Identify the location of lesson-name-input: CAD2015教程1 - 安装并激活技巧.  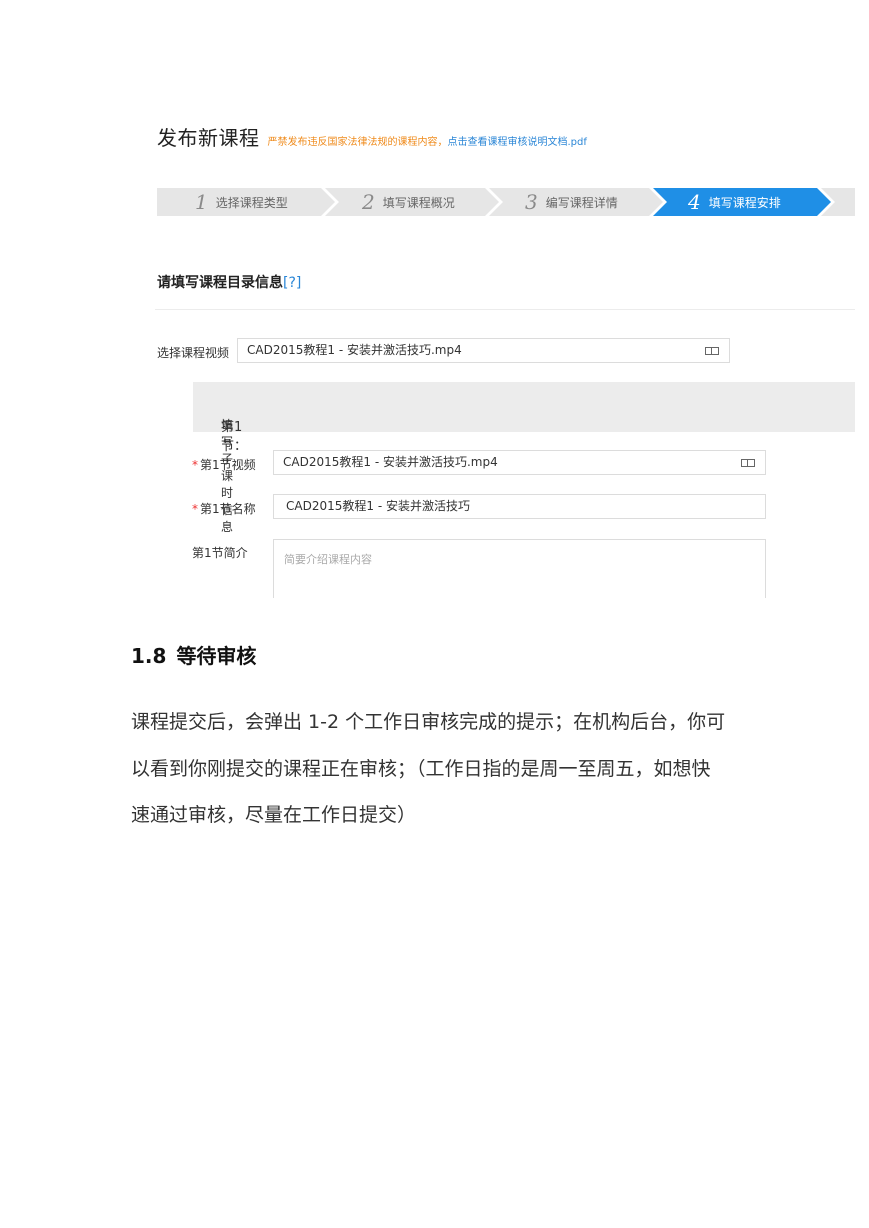
(519, 506).